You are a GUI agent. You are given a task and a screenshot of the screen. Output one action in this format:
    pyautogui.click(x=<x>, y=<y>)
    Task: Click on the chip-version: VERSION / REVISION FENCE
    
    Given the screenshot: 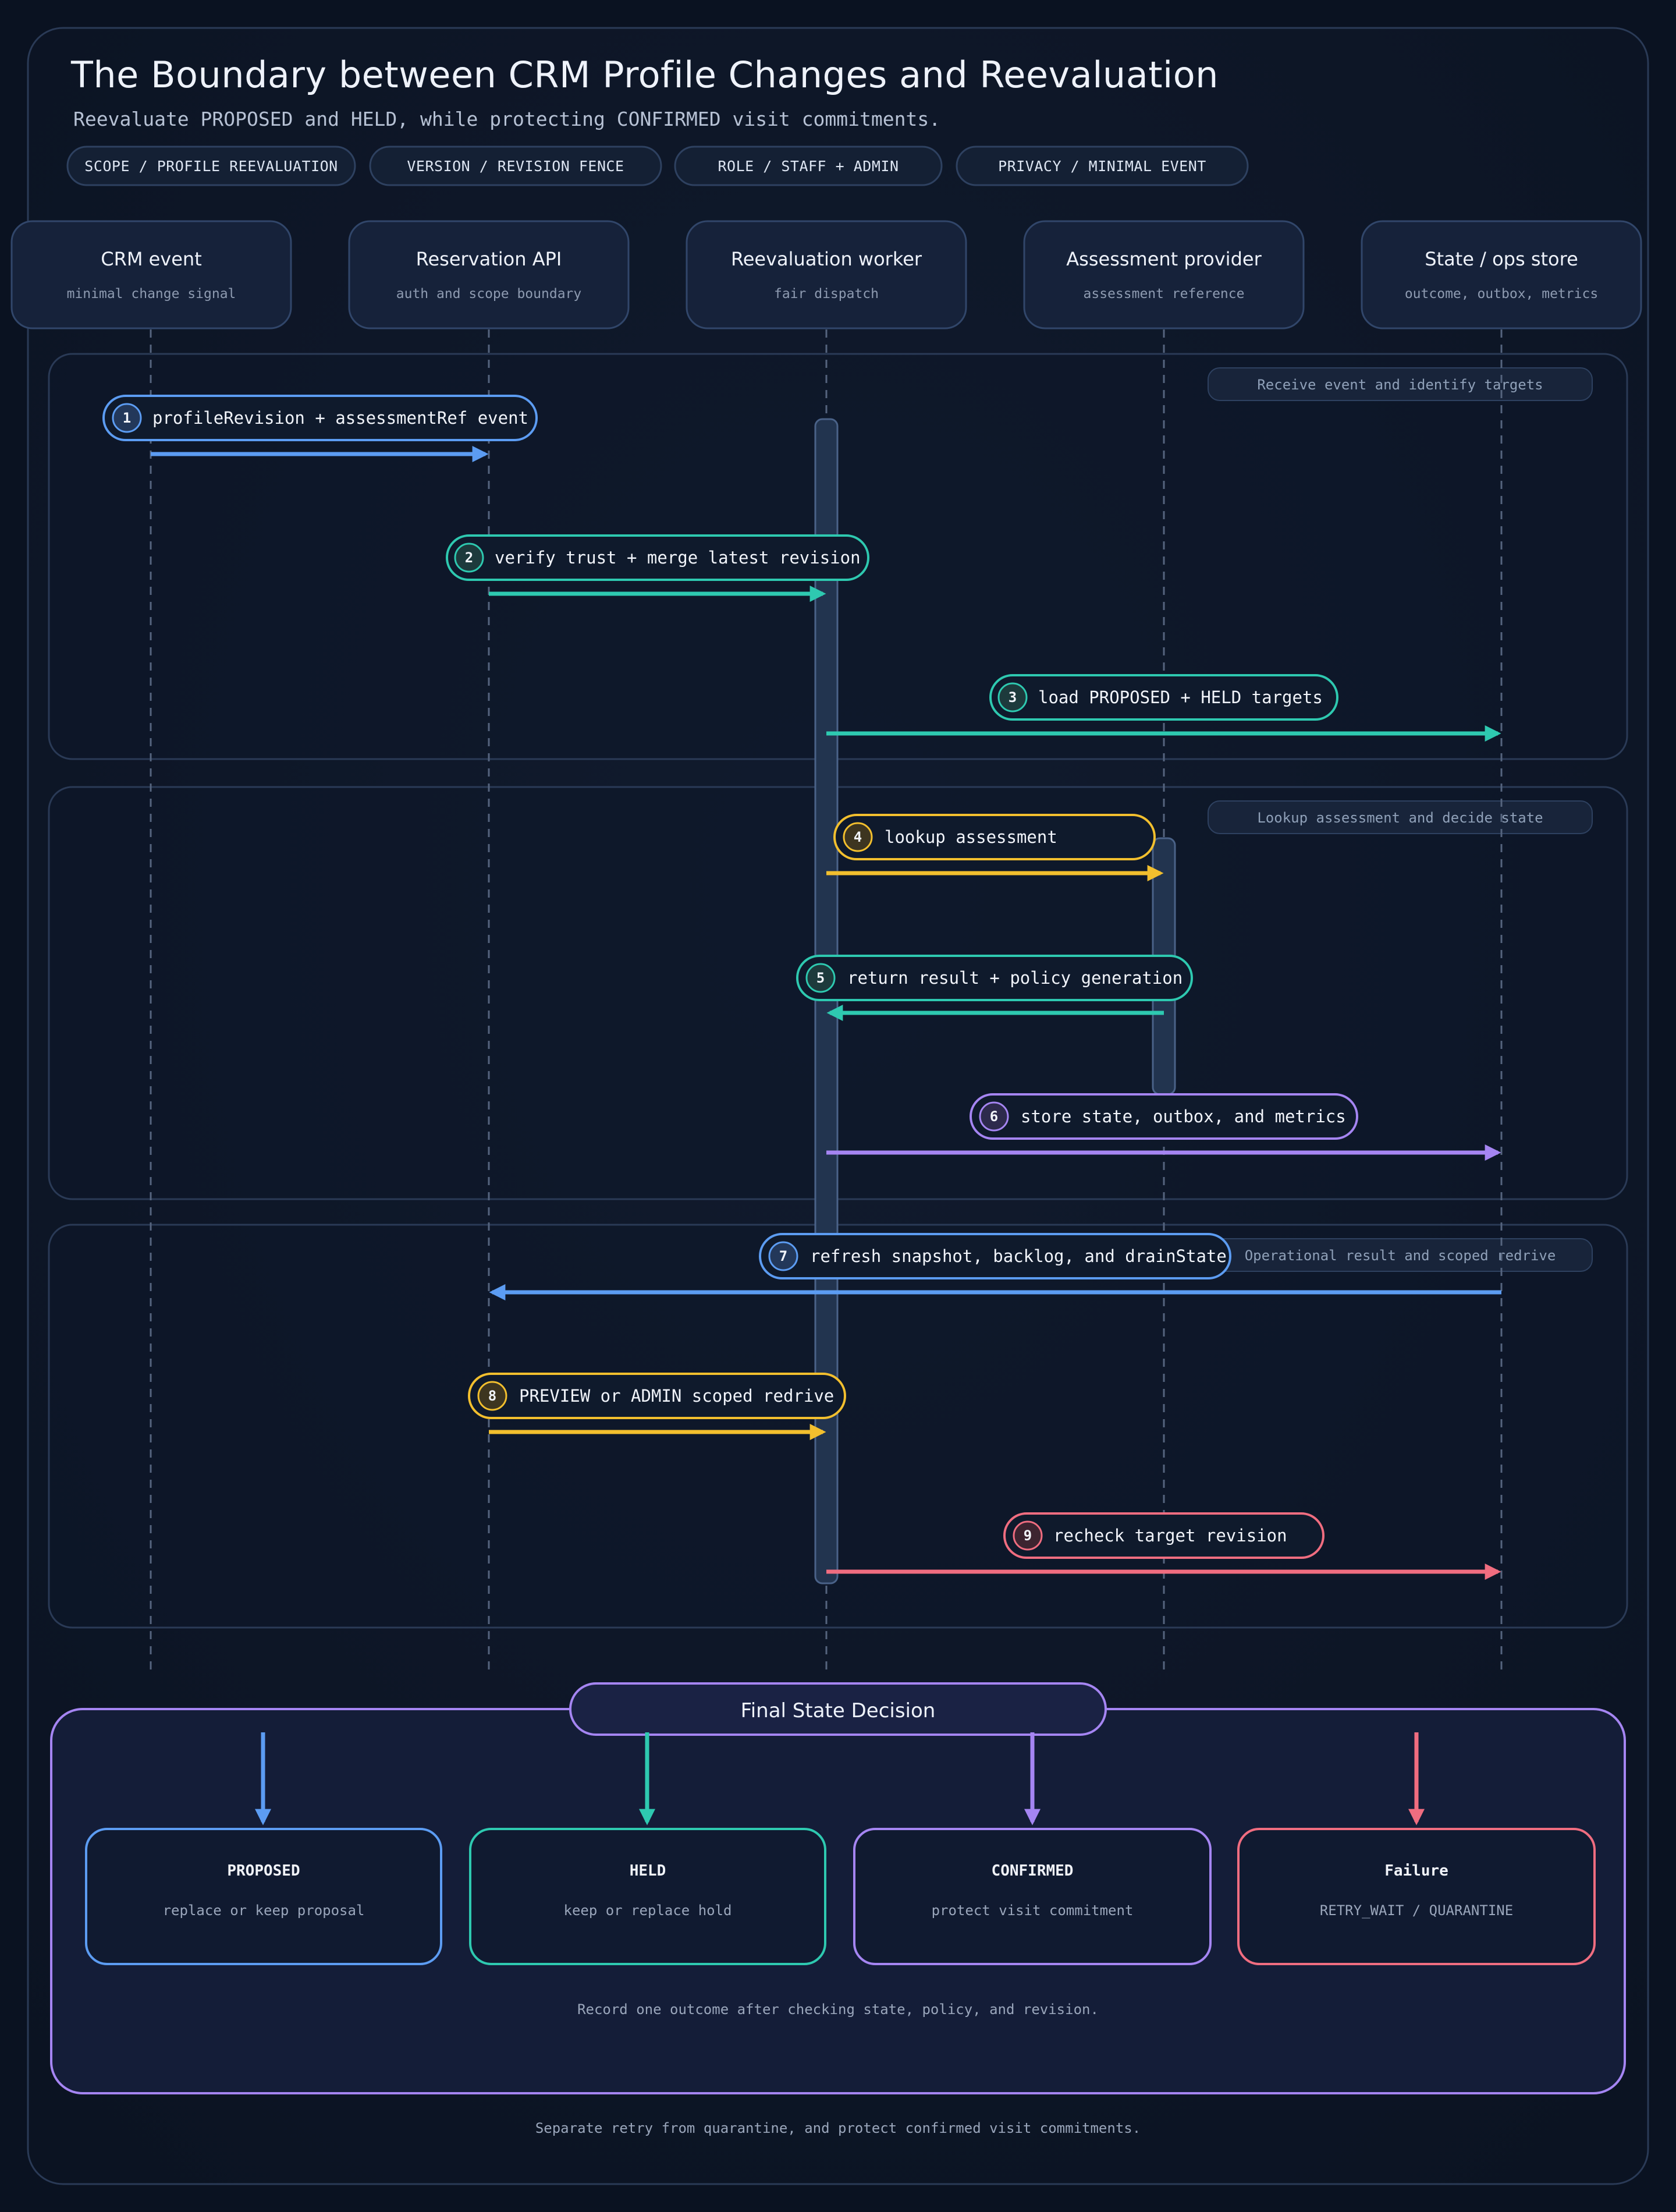 What is the action you would take?
    pyautogui.click(x=515, y=166)
    